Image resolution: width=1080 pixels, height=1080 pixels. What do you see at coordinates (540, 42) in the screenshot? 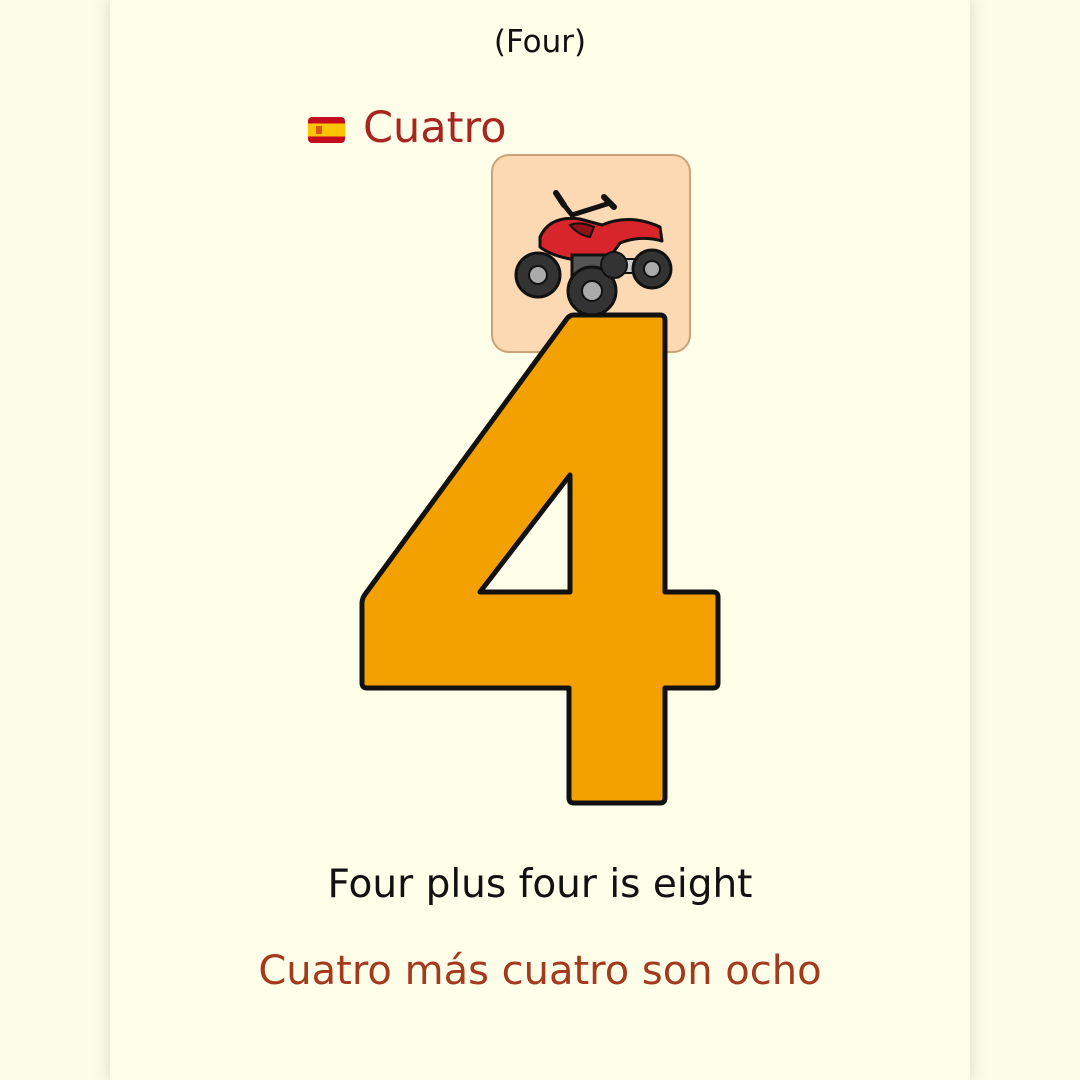
I see `english-word-label: (Four)` at bounding box center [540, 42].